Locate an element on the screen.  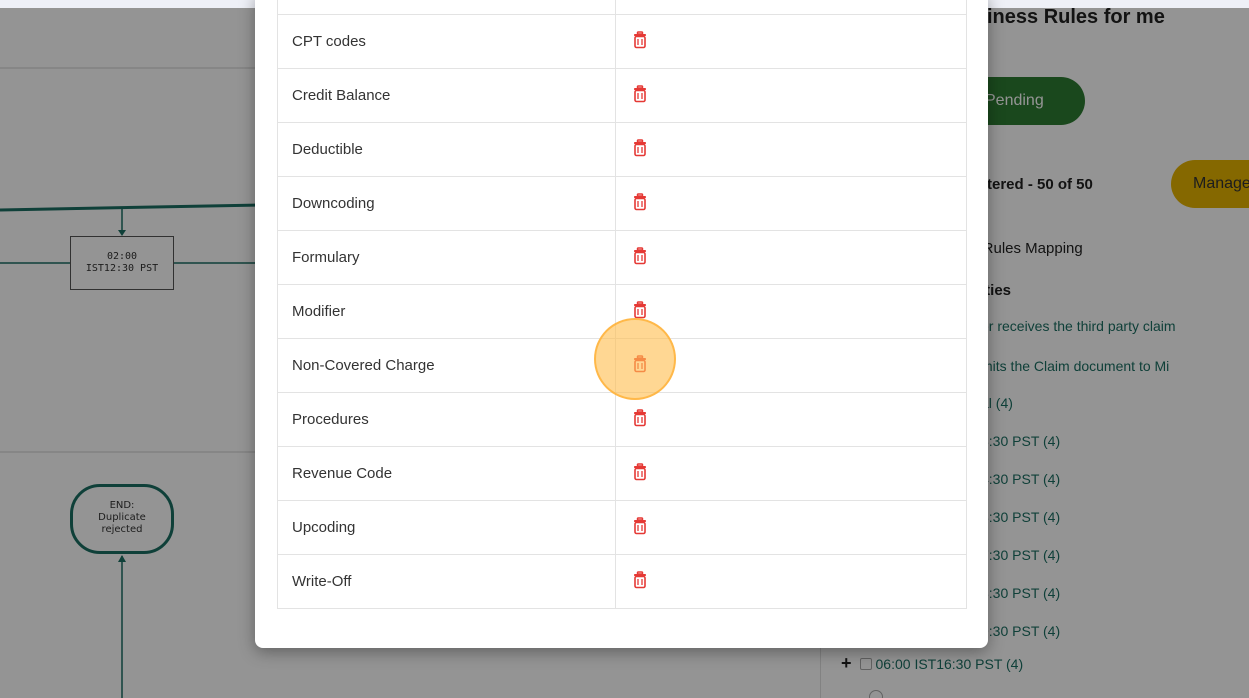
table-row: Downcoding is located at coordinates (622, 203).